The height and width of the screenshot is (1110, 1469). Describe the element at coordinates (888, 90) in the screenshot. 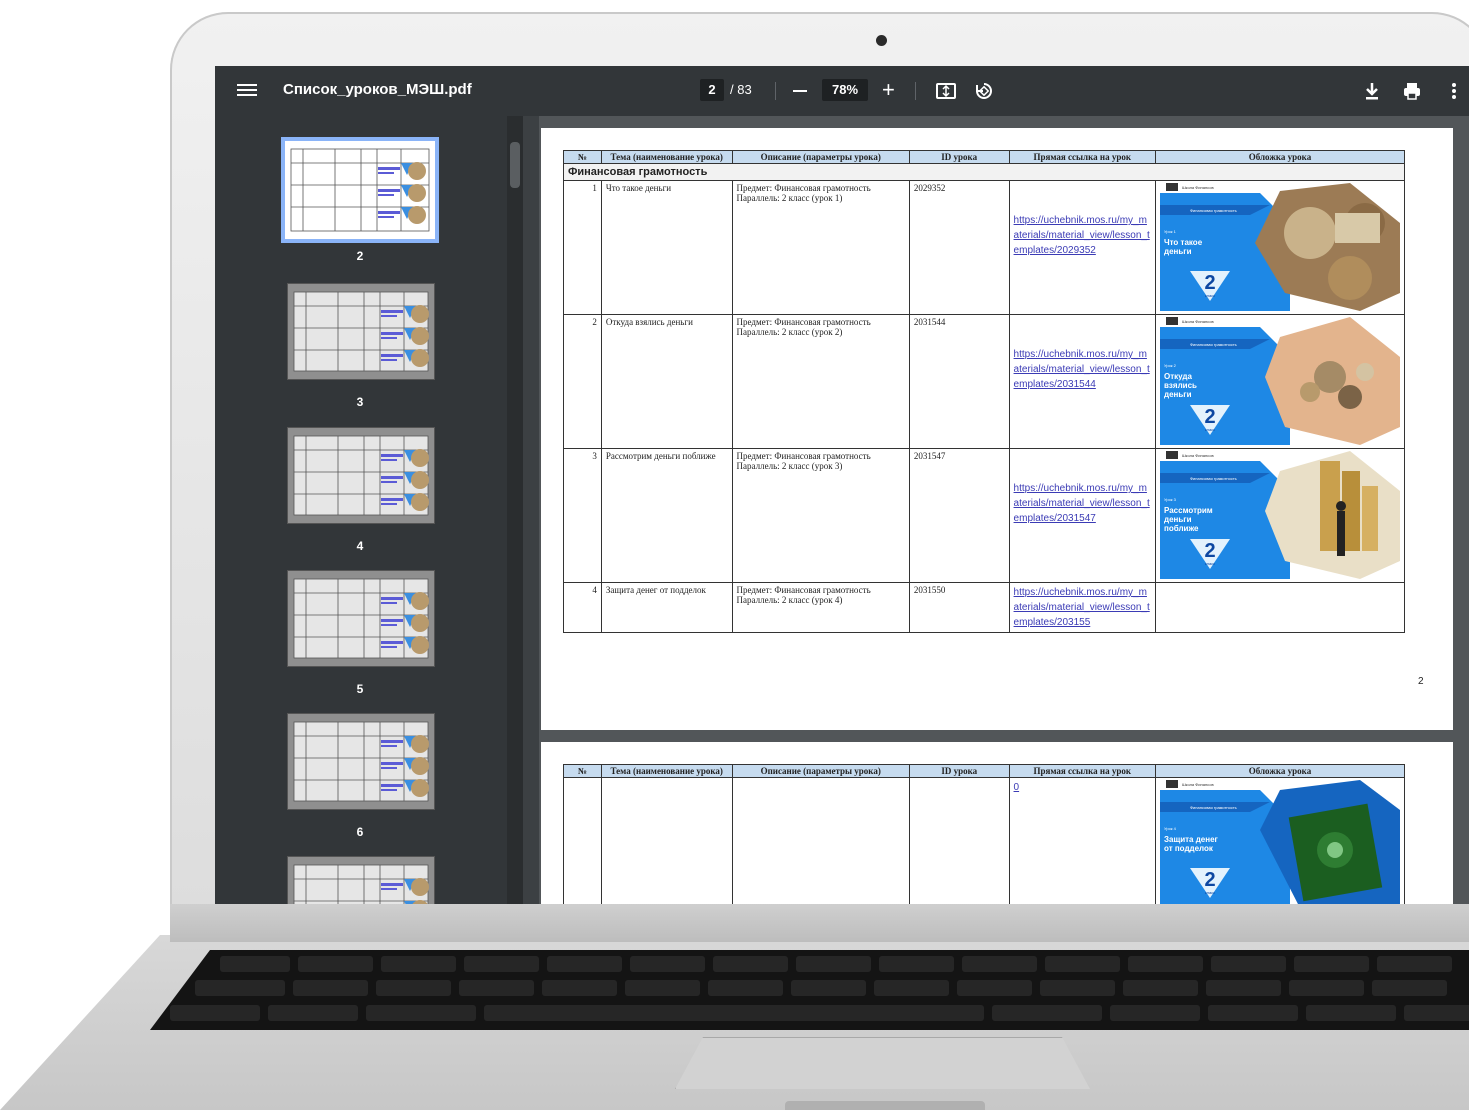

I see `zoom-in-button: +` at that location.